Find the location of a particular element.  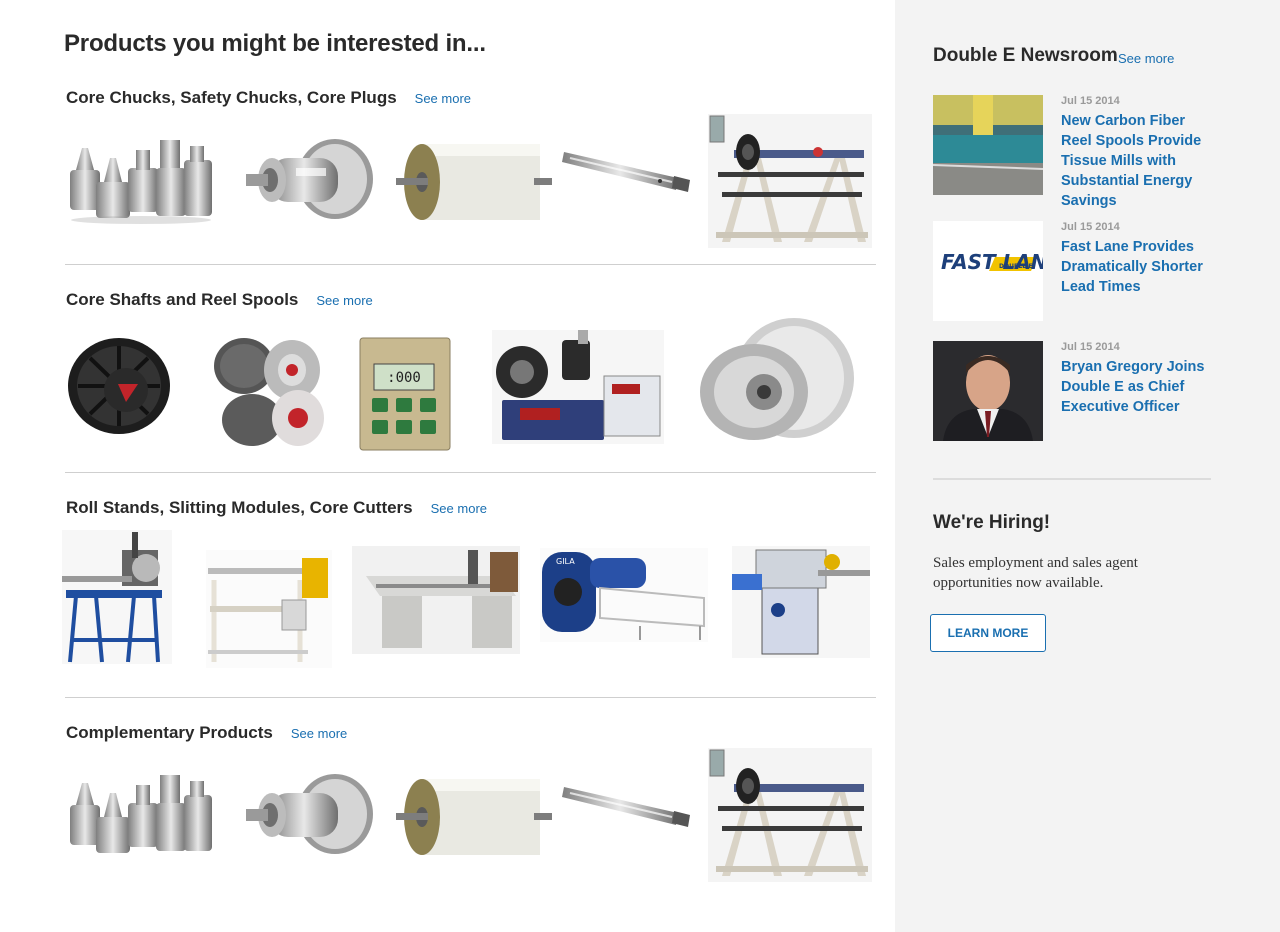

core-cutter-cabinet-image is located at coordinates (801, 602).